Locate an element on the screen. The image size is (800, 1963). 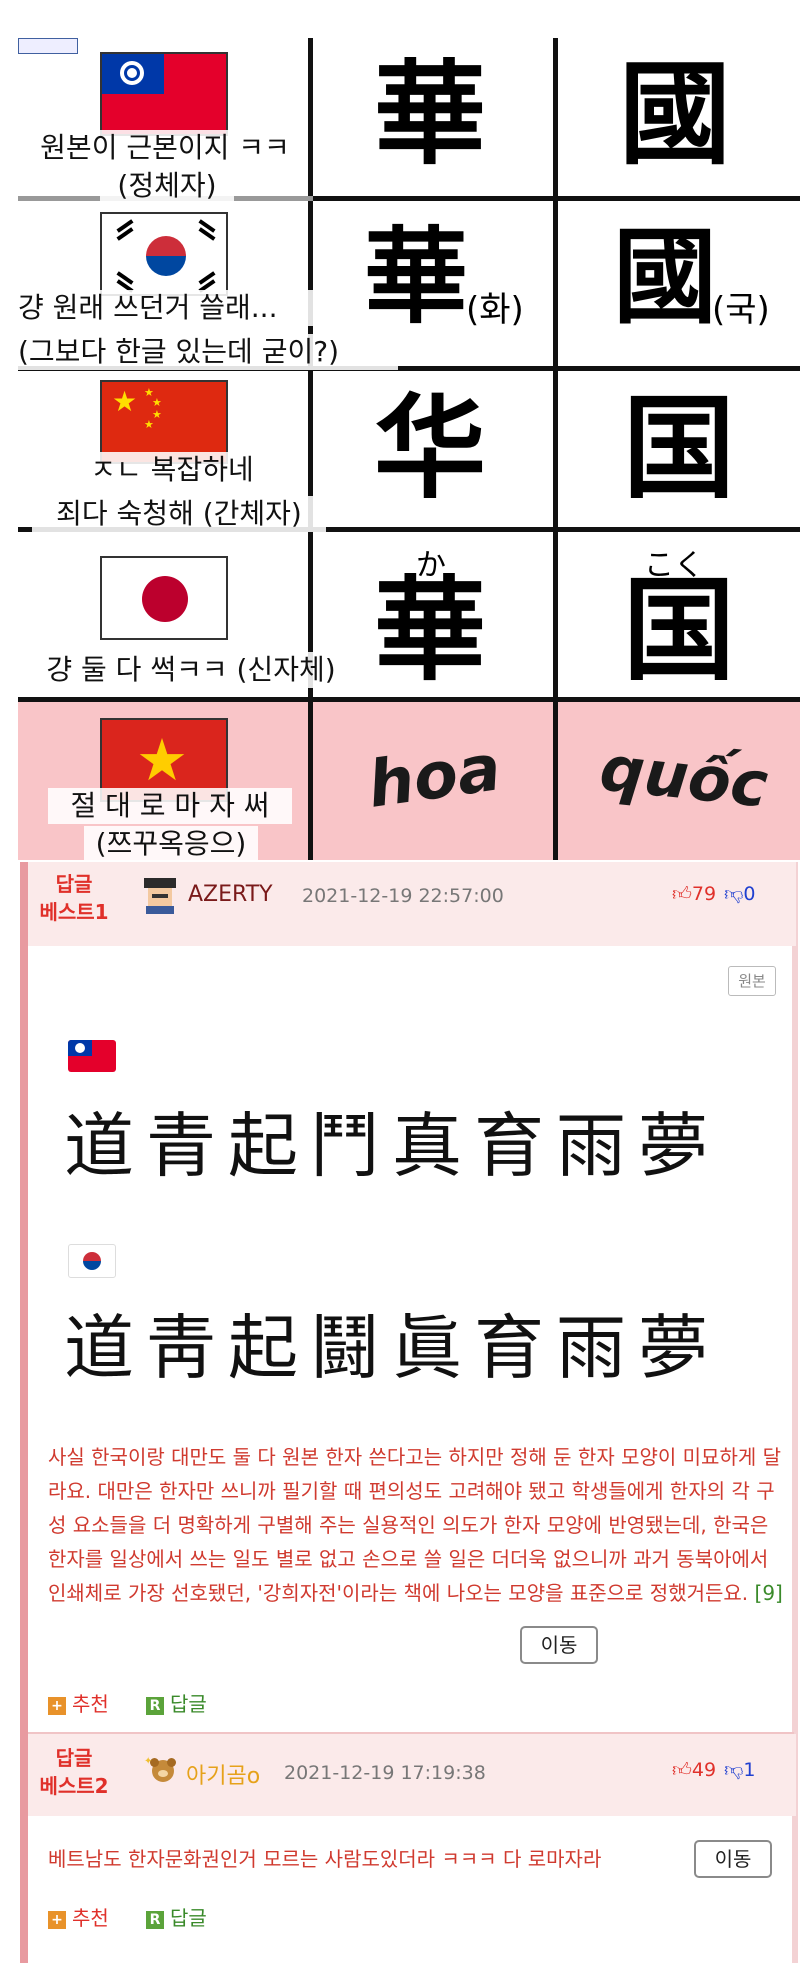
japan-char-hua: 華 is located at coordinates (430, 630).